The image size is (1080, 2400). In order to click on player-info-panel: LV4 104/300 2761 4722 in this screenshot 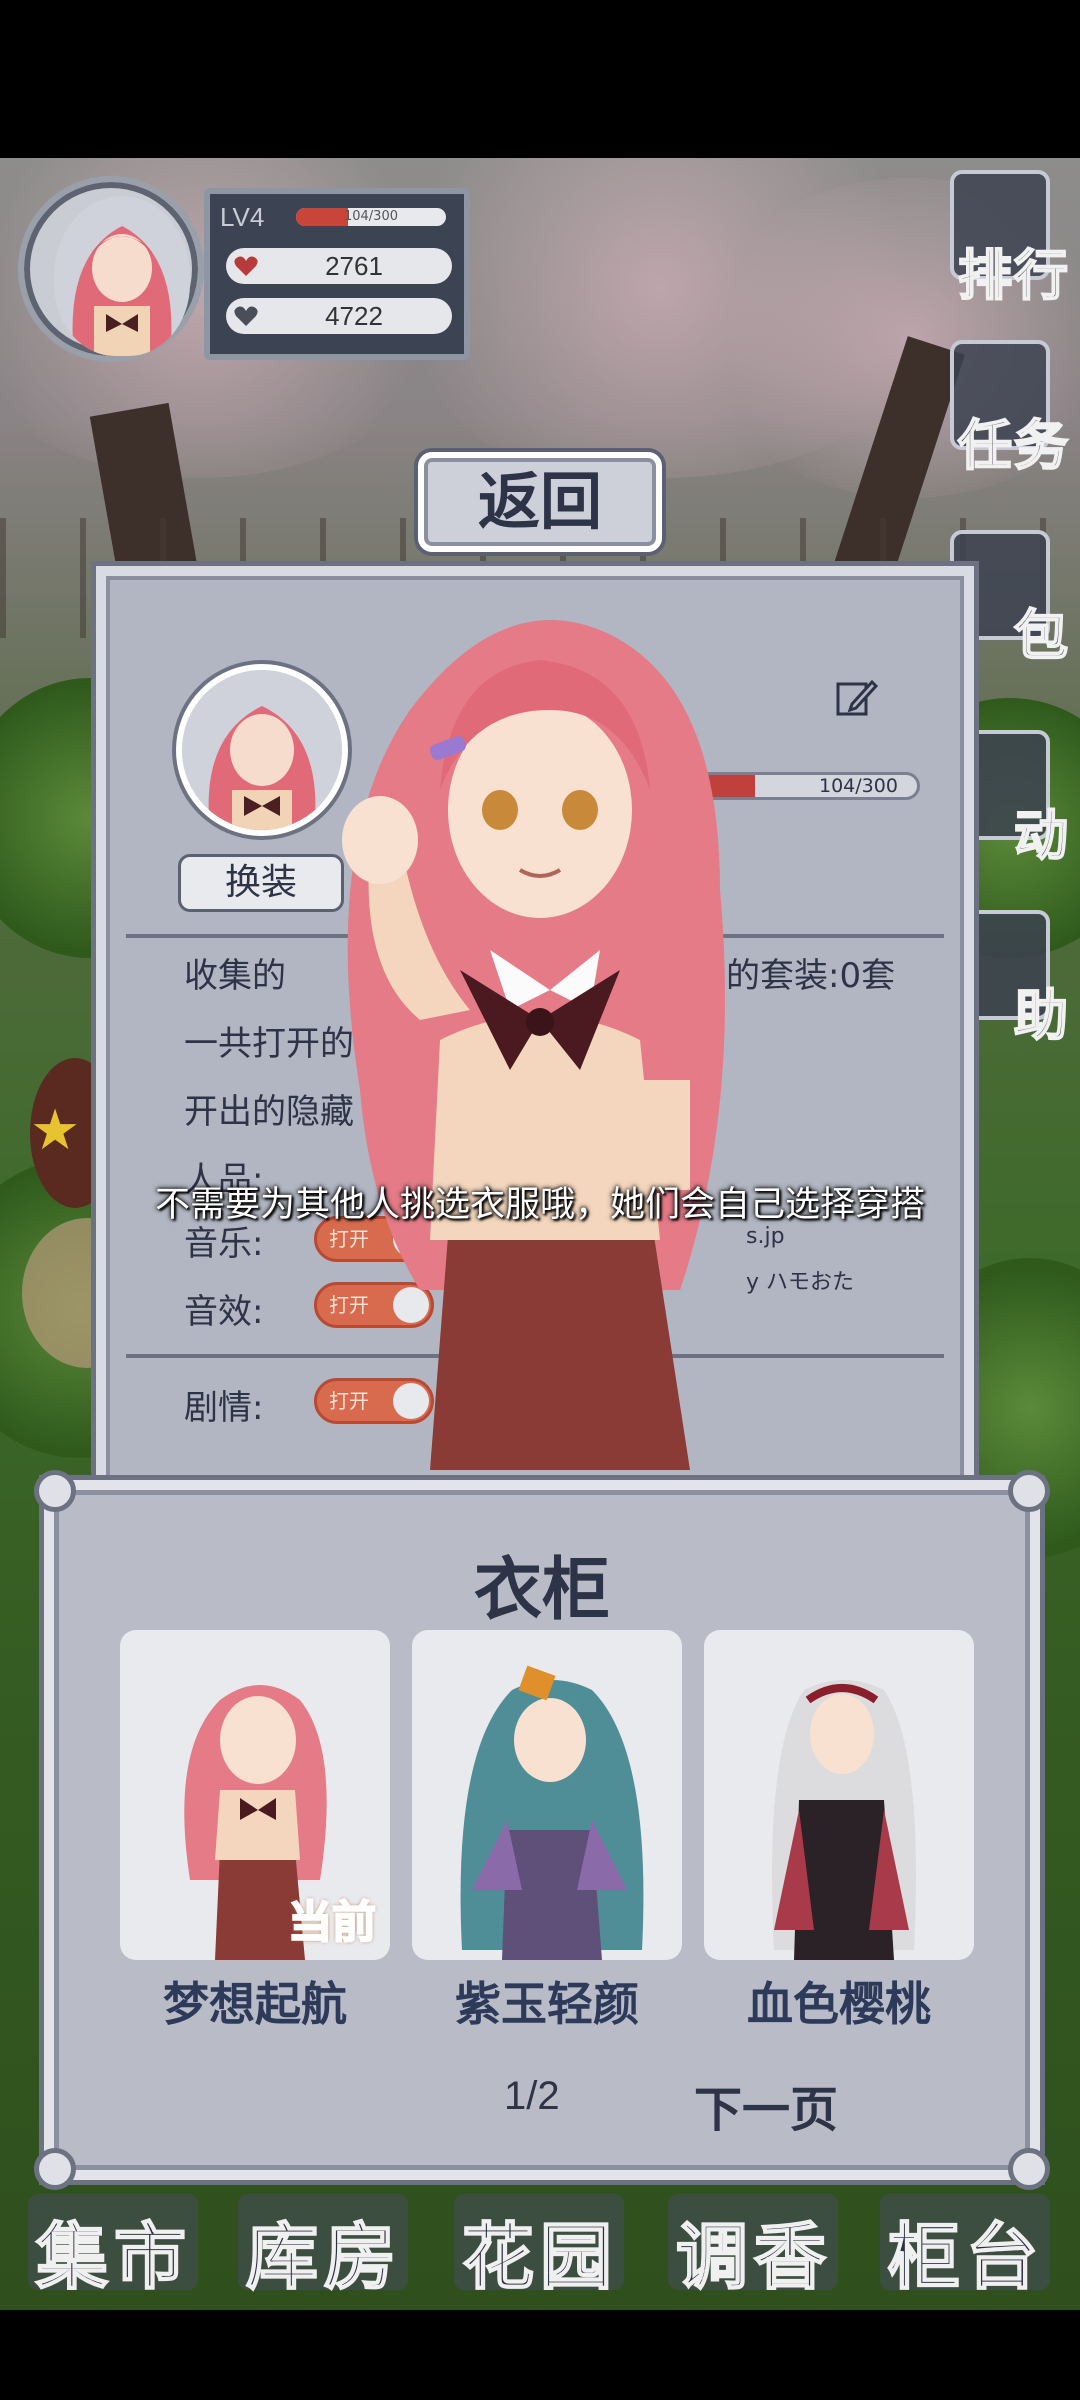, I will do `click(242, 267)`.